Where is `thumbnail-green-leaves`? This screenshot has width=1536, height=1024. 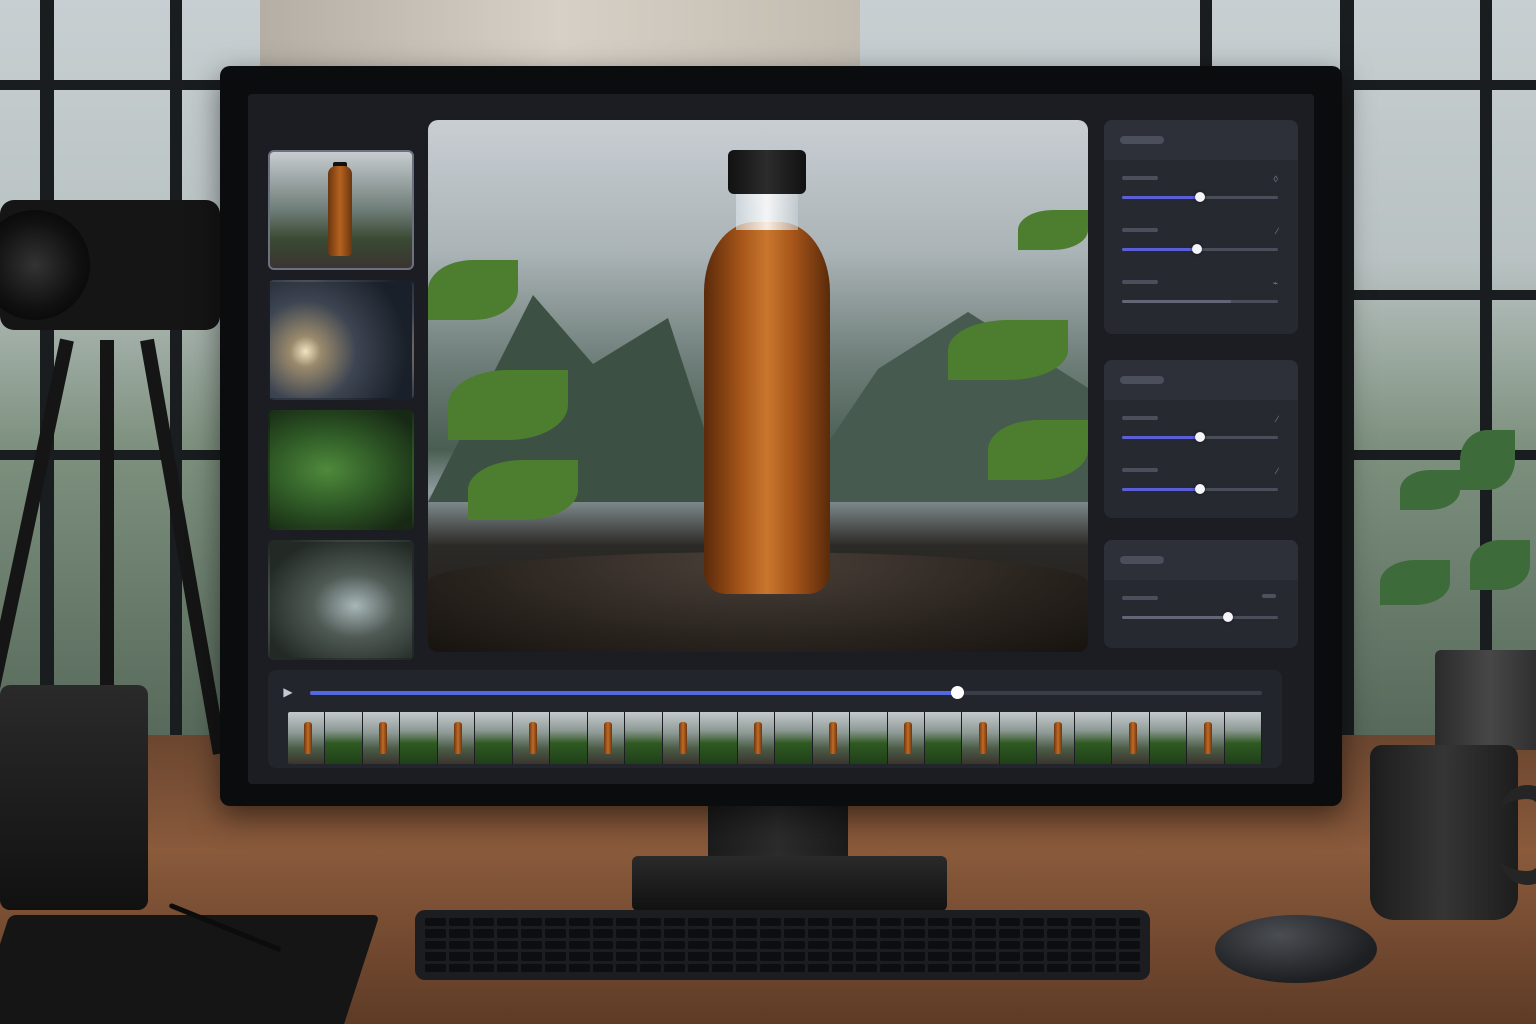
thumbnail-green-leaves is located at coordinates (341, 470).